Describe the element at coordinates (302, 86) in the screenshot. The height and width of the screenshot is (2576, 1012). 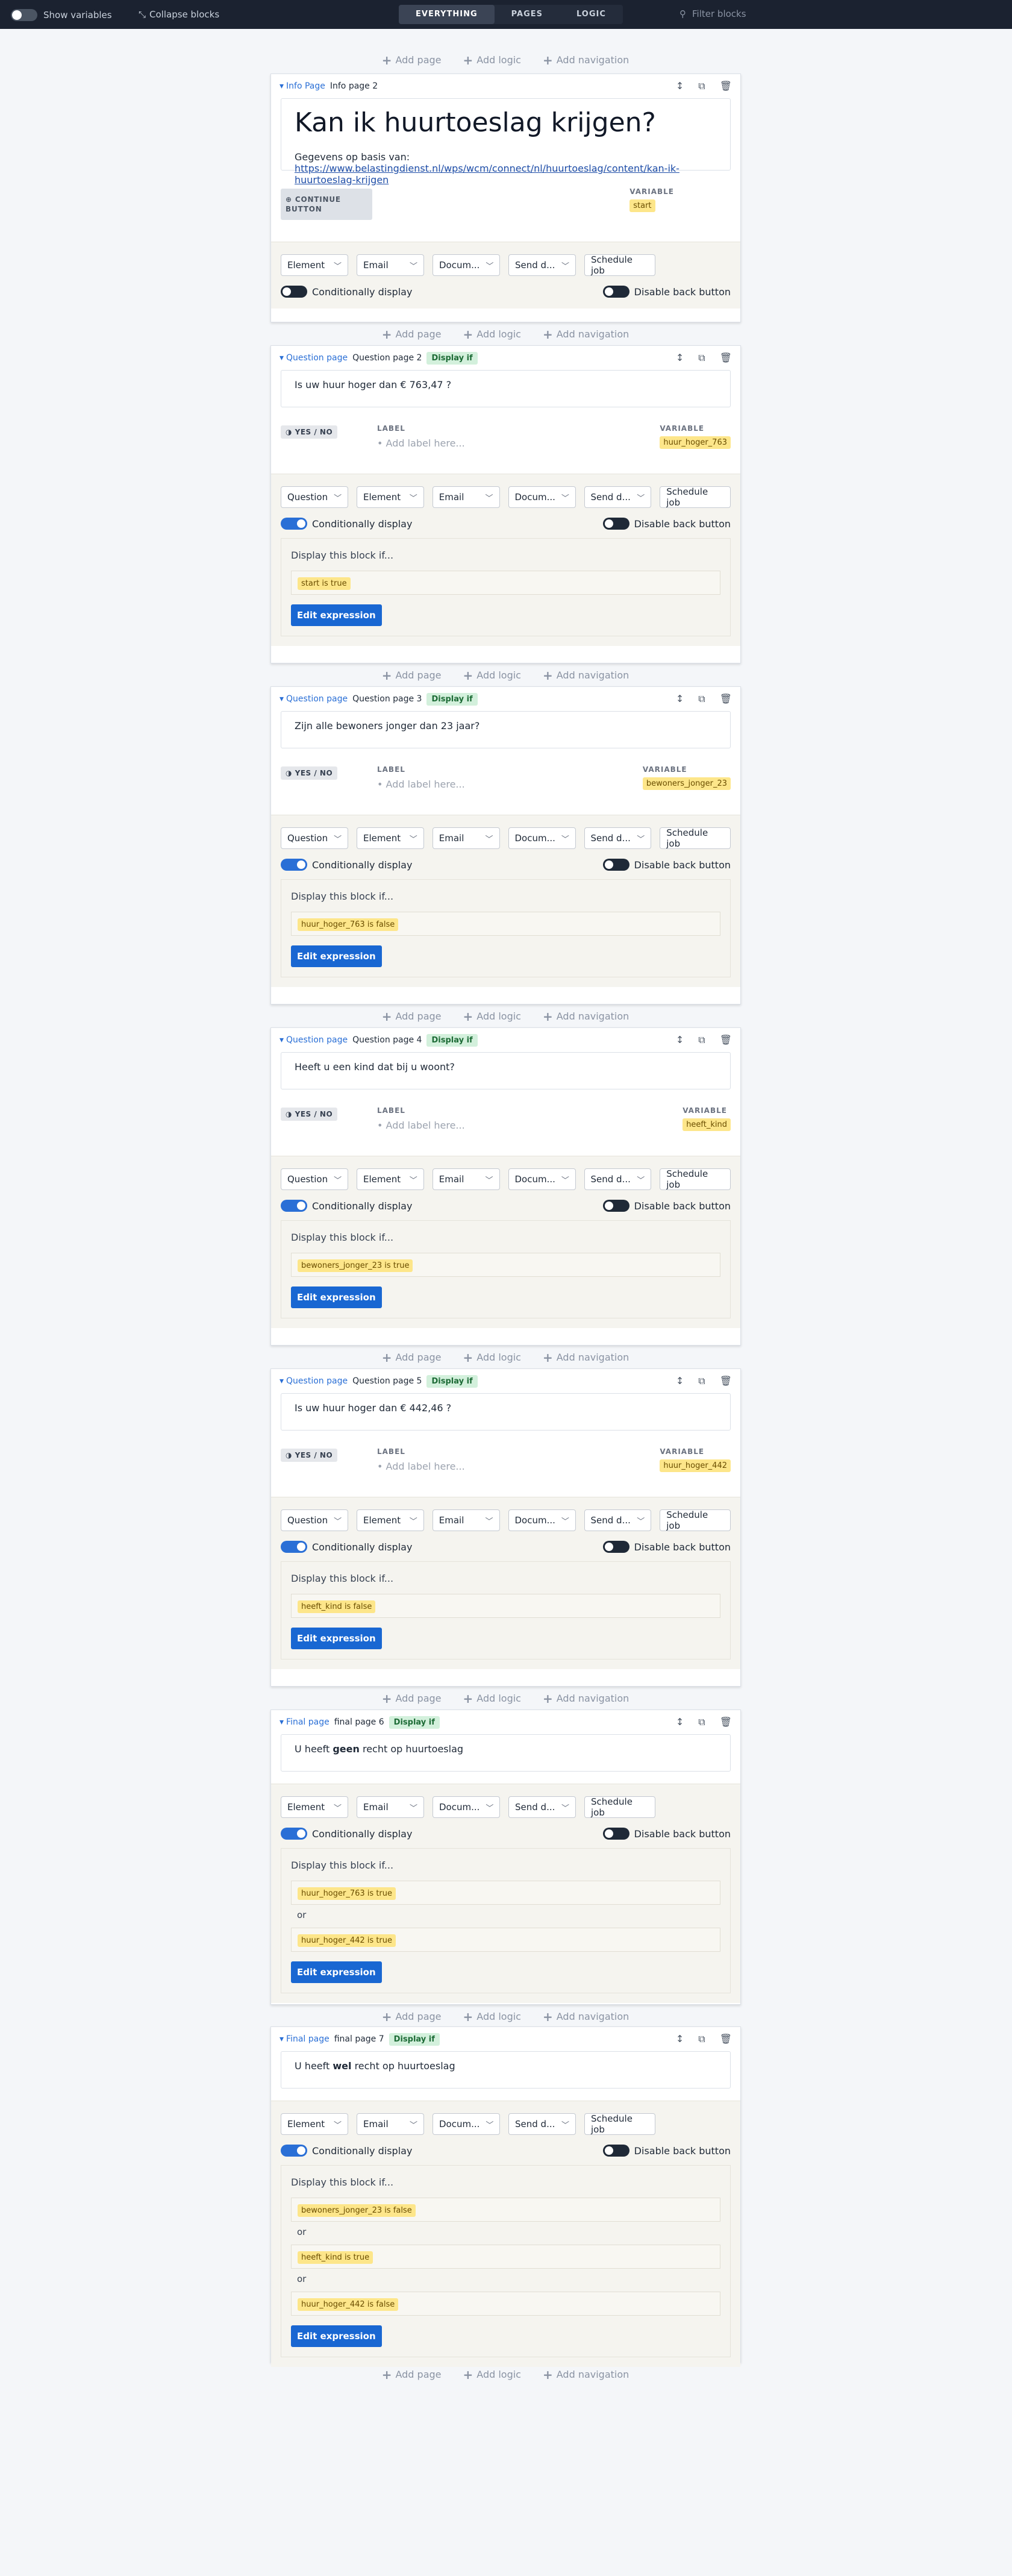
I see `block-type-link: ▾ Info Page` at that location.